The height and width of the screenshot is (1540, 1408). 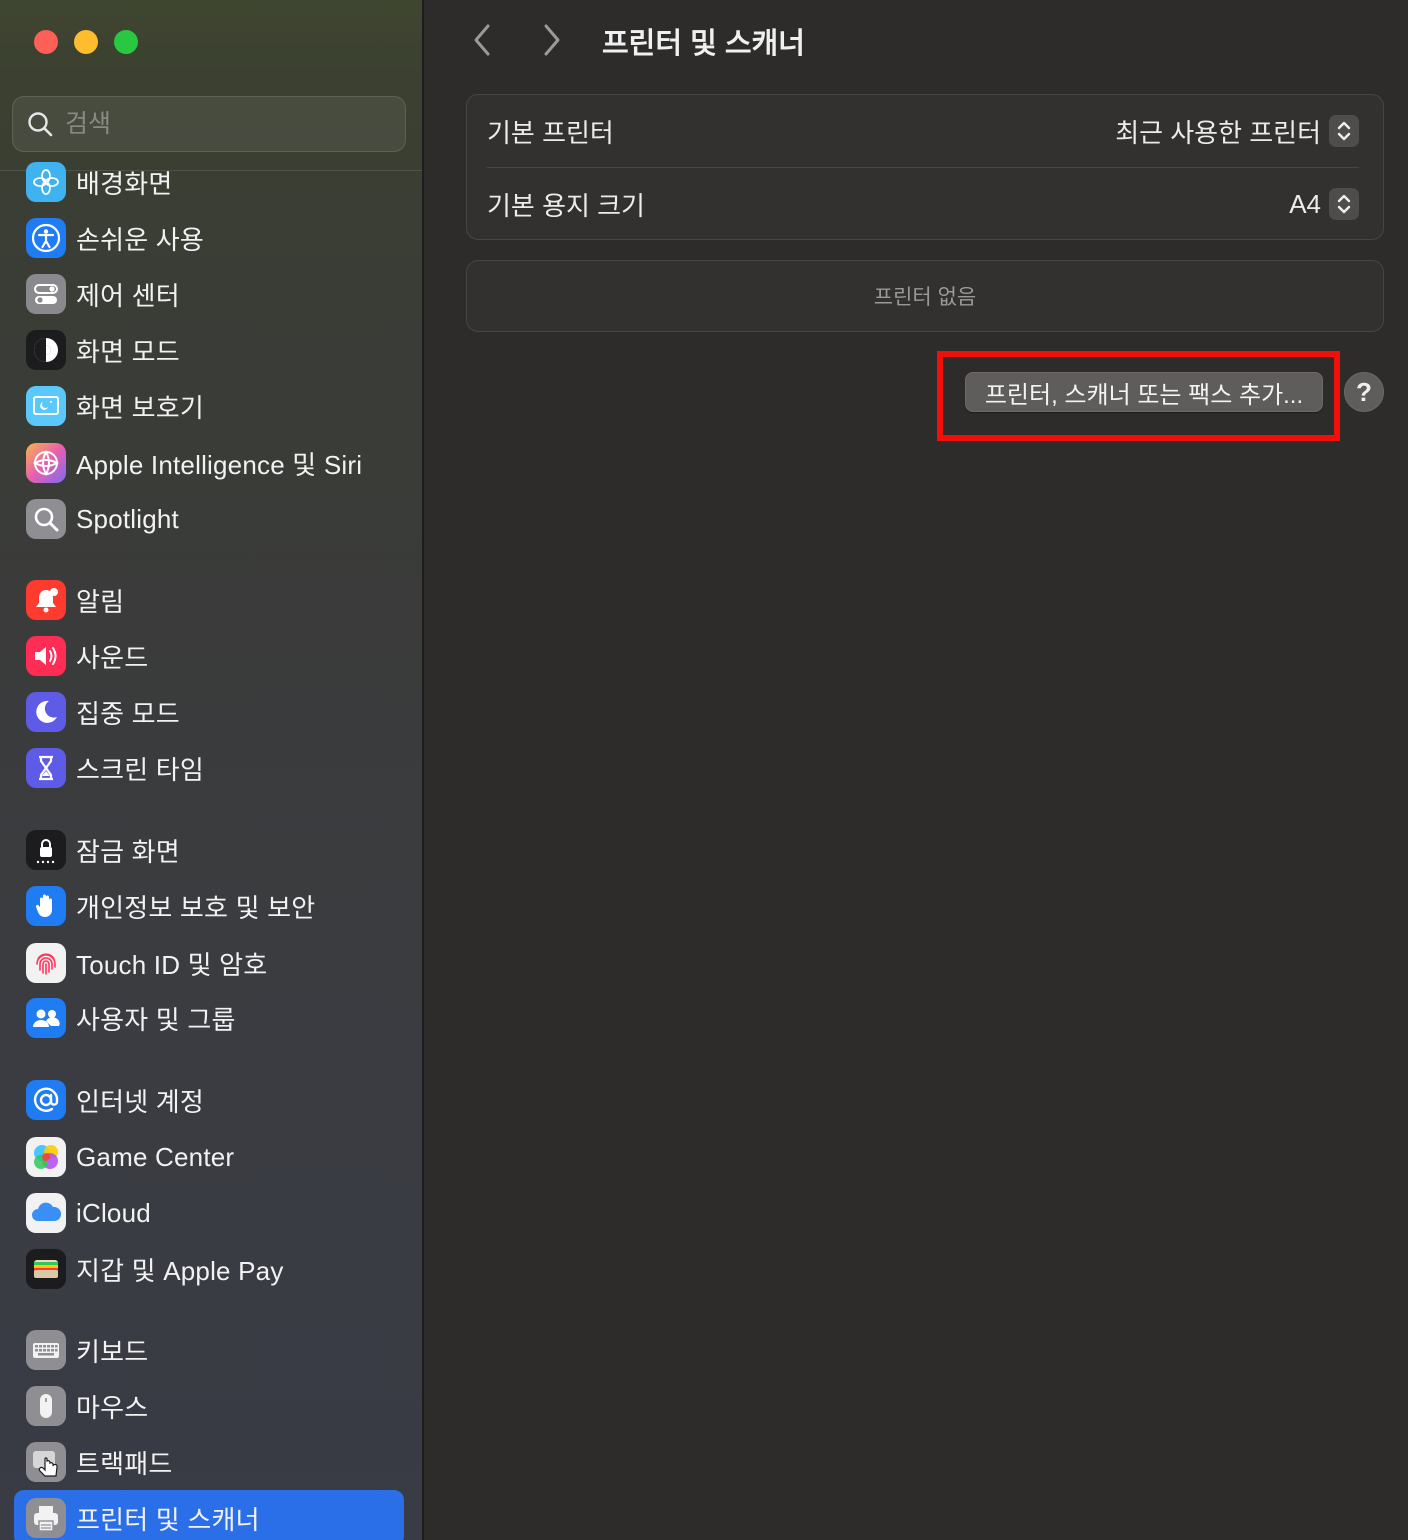 What do you see at coordinates (128, 295) in the screenshot?
I see `sidebar-item-label: 제어 센터` at bounding box center [128, 295].